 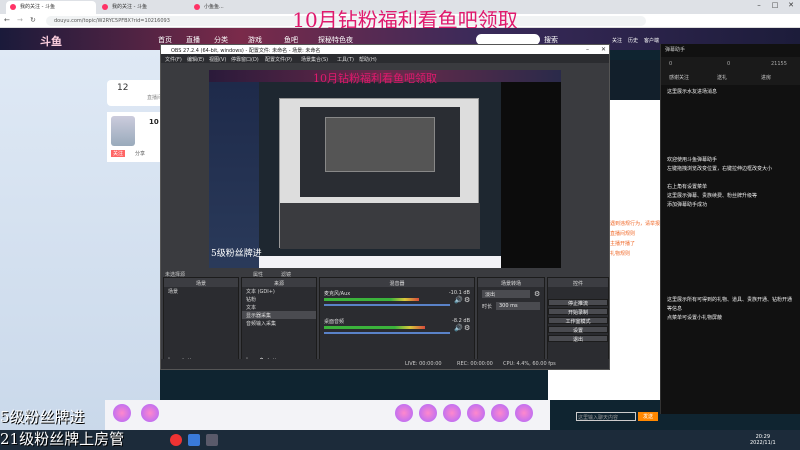 I want to click on stream-preview-dark, so click(x=635, y=80).